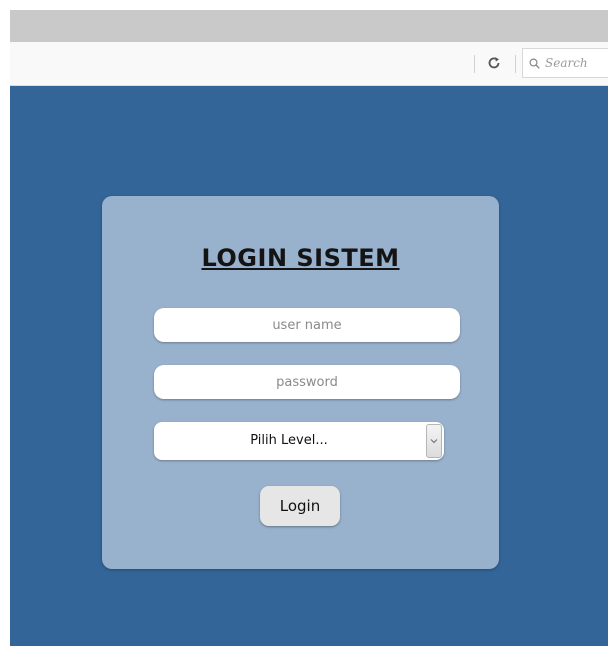 This screenshot has height=646, width=608. I want to click on tab-strip, so click(309, 26).